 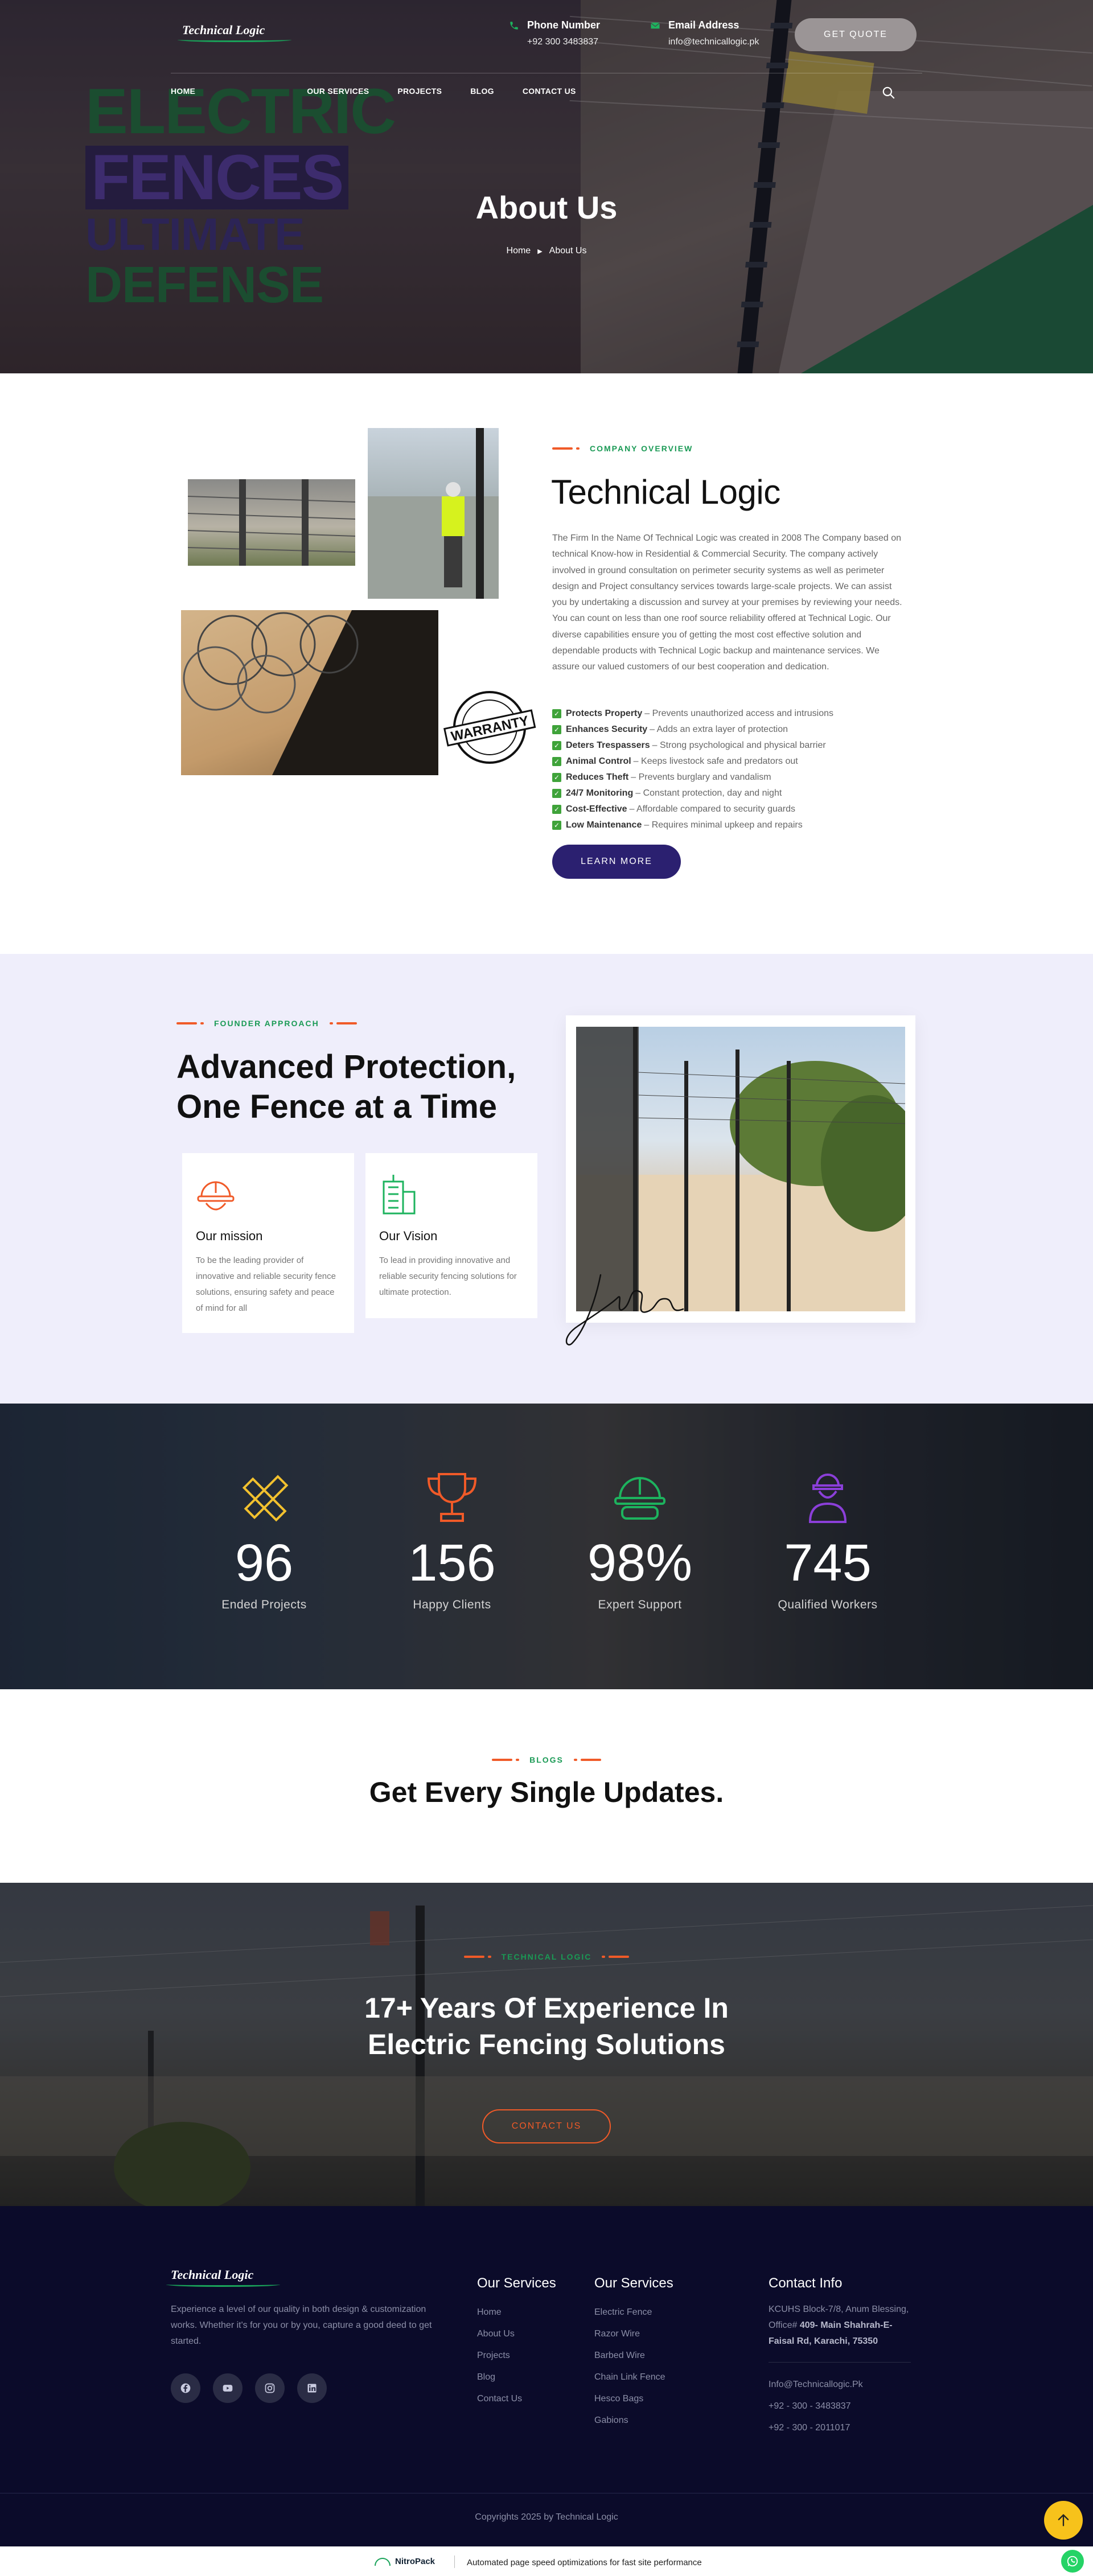 I want to click on search-icon, so click(x=888, y=93).